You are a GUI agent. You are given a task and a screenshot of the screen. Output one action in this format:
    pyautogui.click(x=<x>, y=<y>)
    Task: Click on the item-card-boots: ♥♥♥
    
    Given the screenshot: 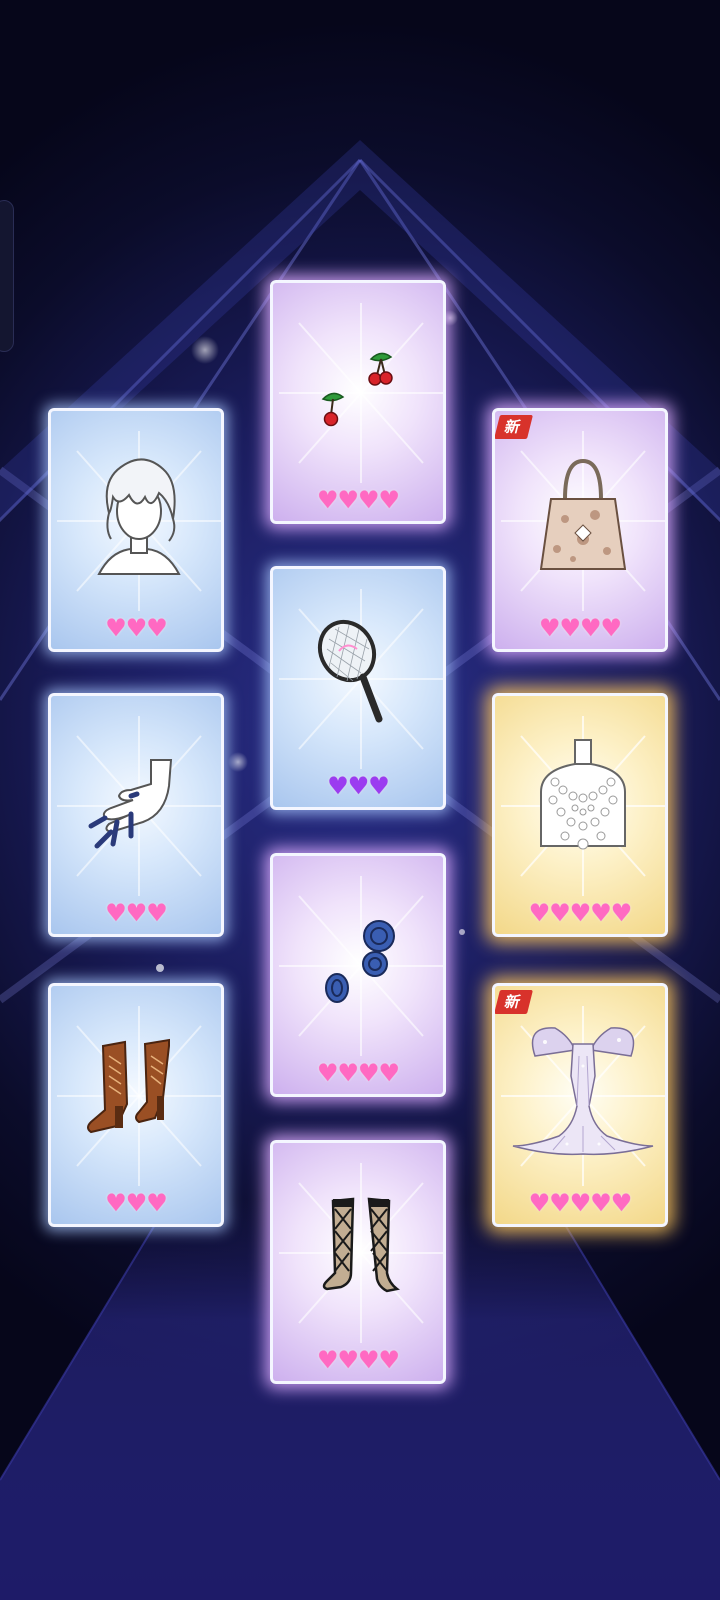 What is the action you would take?
    pyautogui.click(x=136, y=1105)
    